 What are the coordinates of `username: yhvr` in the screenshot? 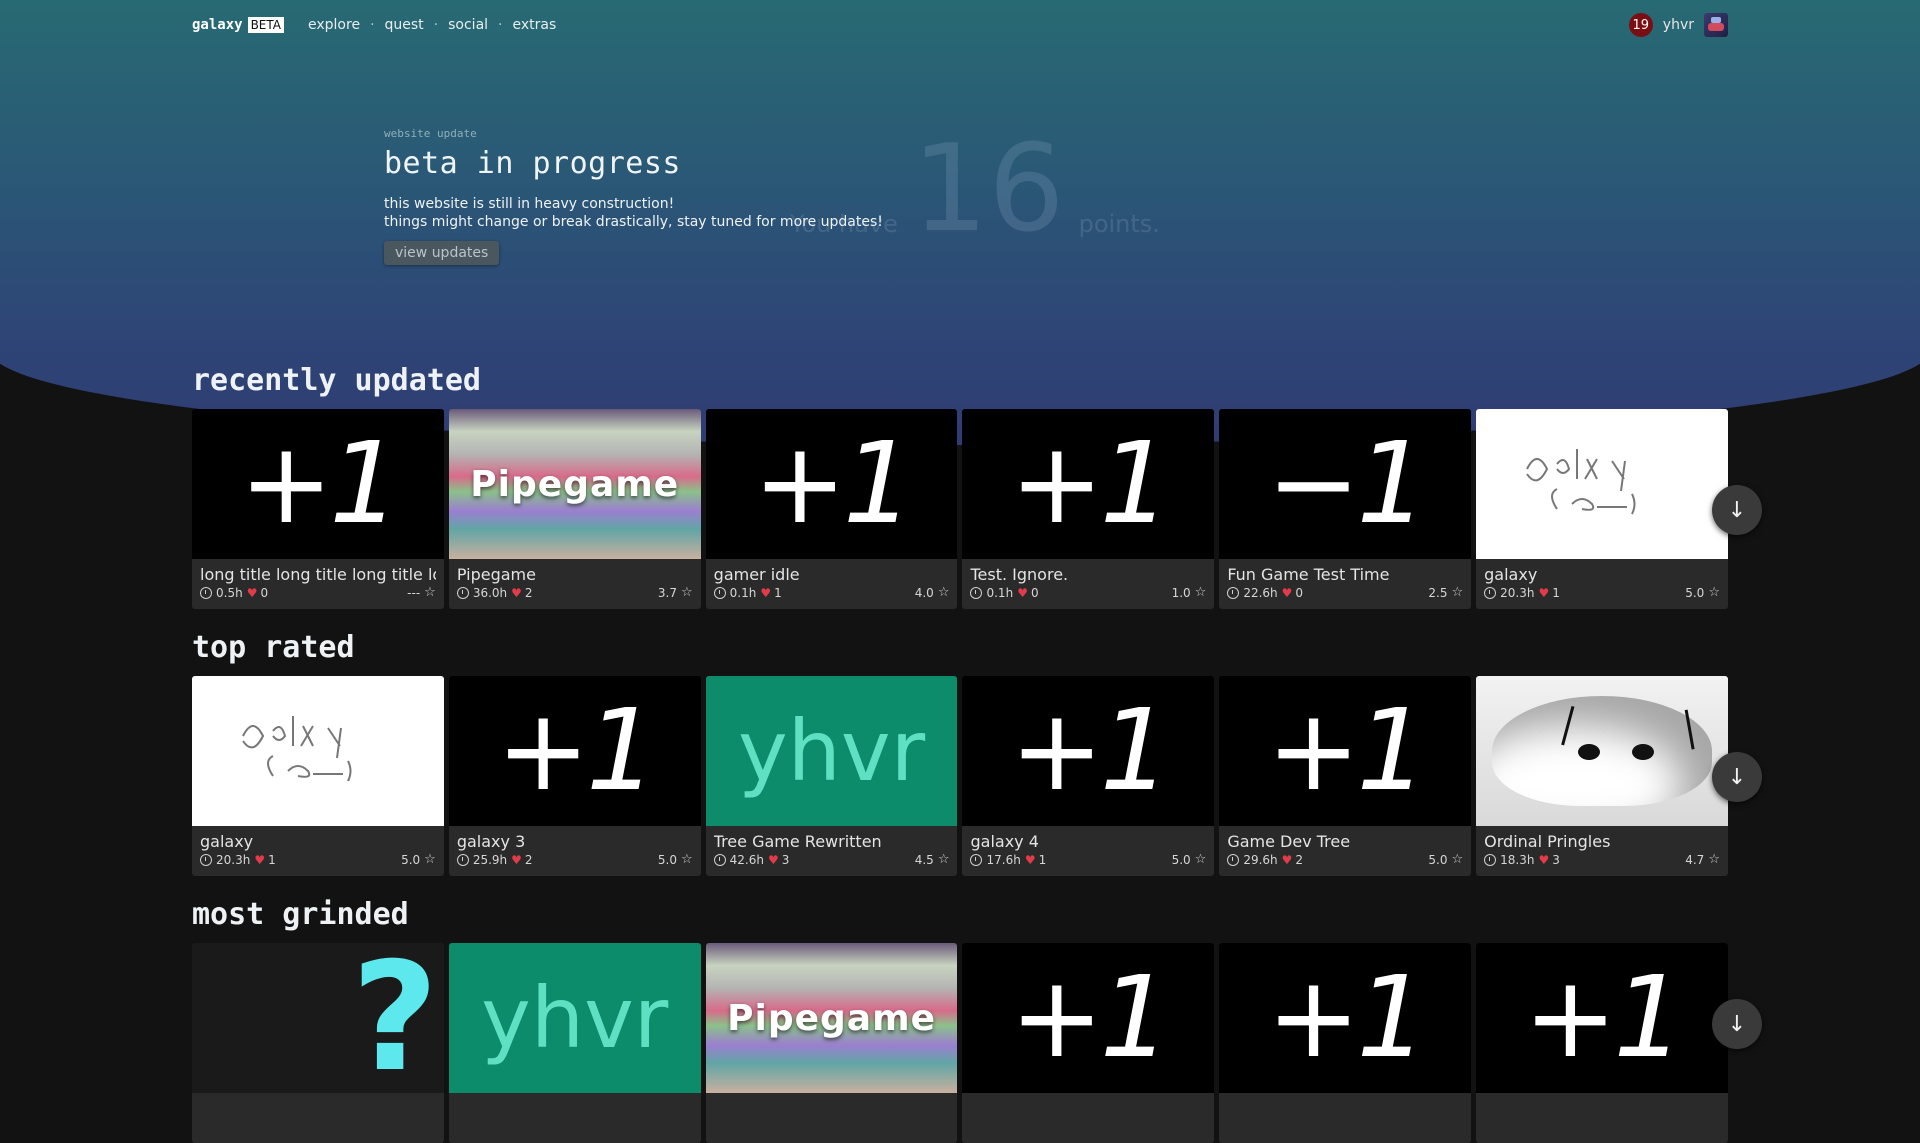 It's located at (1678, 25).